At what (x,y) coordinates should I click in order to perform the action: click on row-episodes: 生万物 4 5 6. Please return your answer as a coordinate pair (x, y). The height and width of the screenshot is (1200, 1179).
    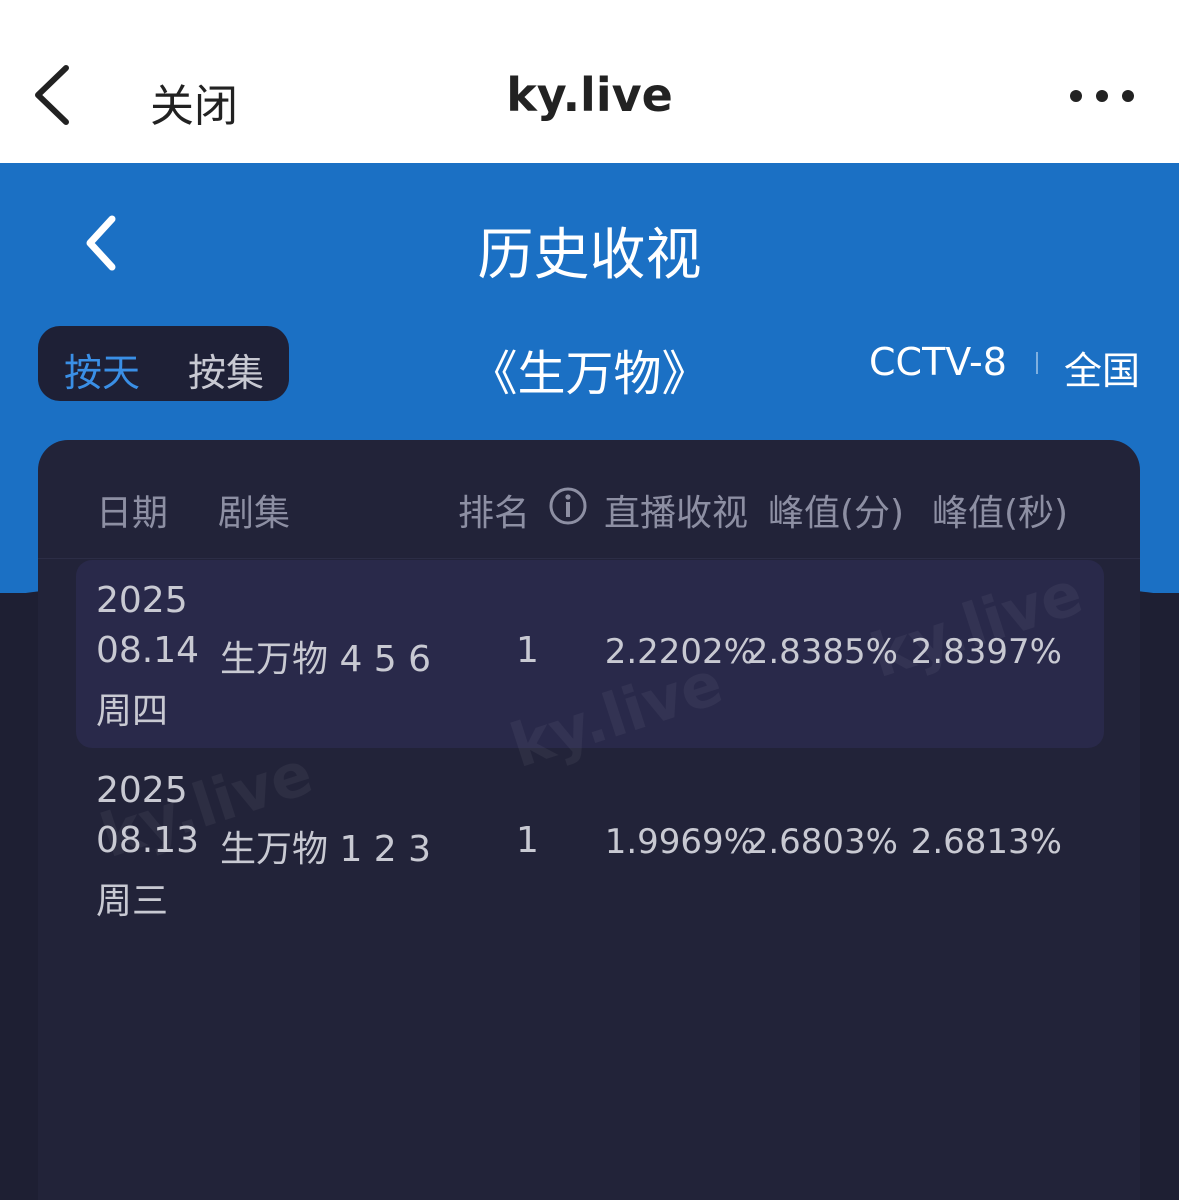
    Looking at the image, I should click on (326, 659).